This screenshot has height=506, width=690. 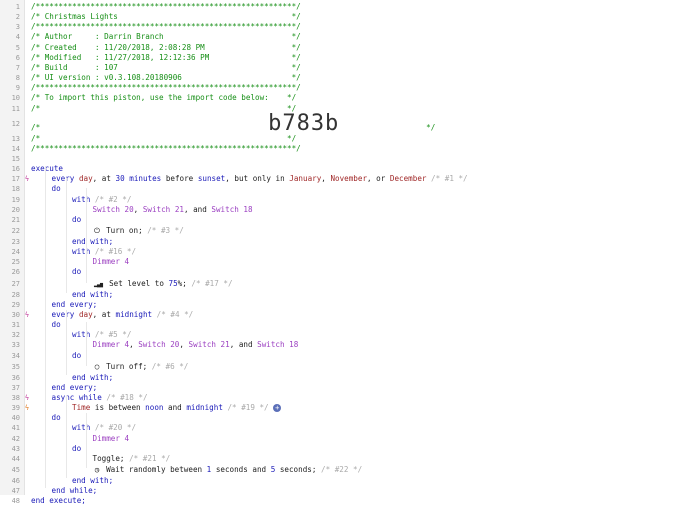 I want to click on code-line: 2 /* Christmas Lights */, so click(x=345, y=17).